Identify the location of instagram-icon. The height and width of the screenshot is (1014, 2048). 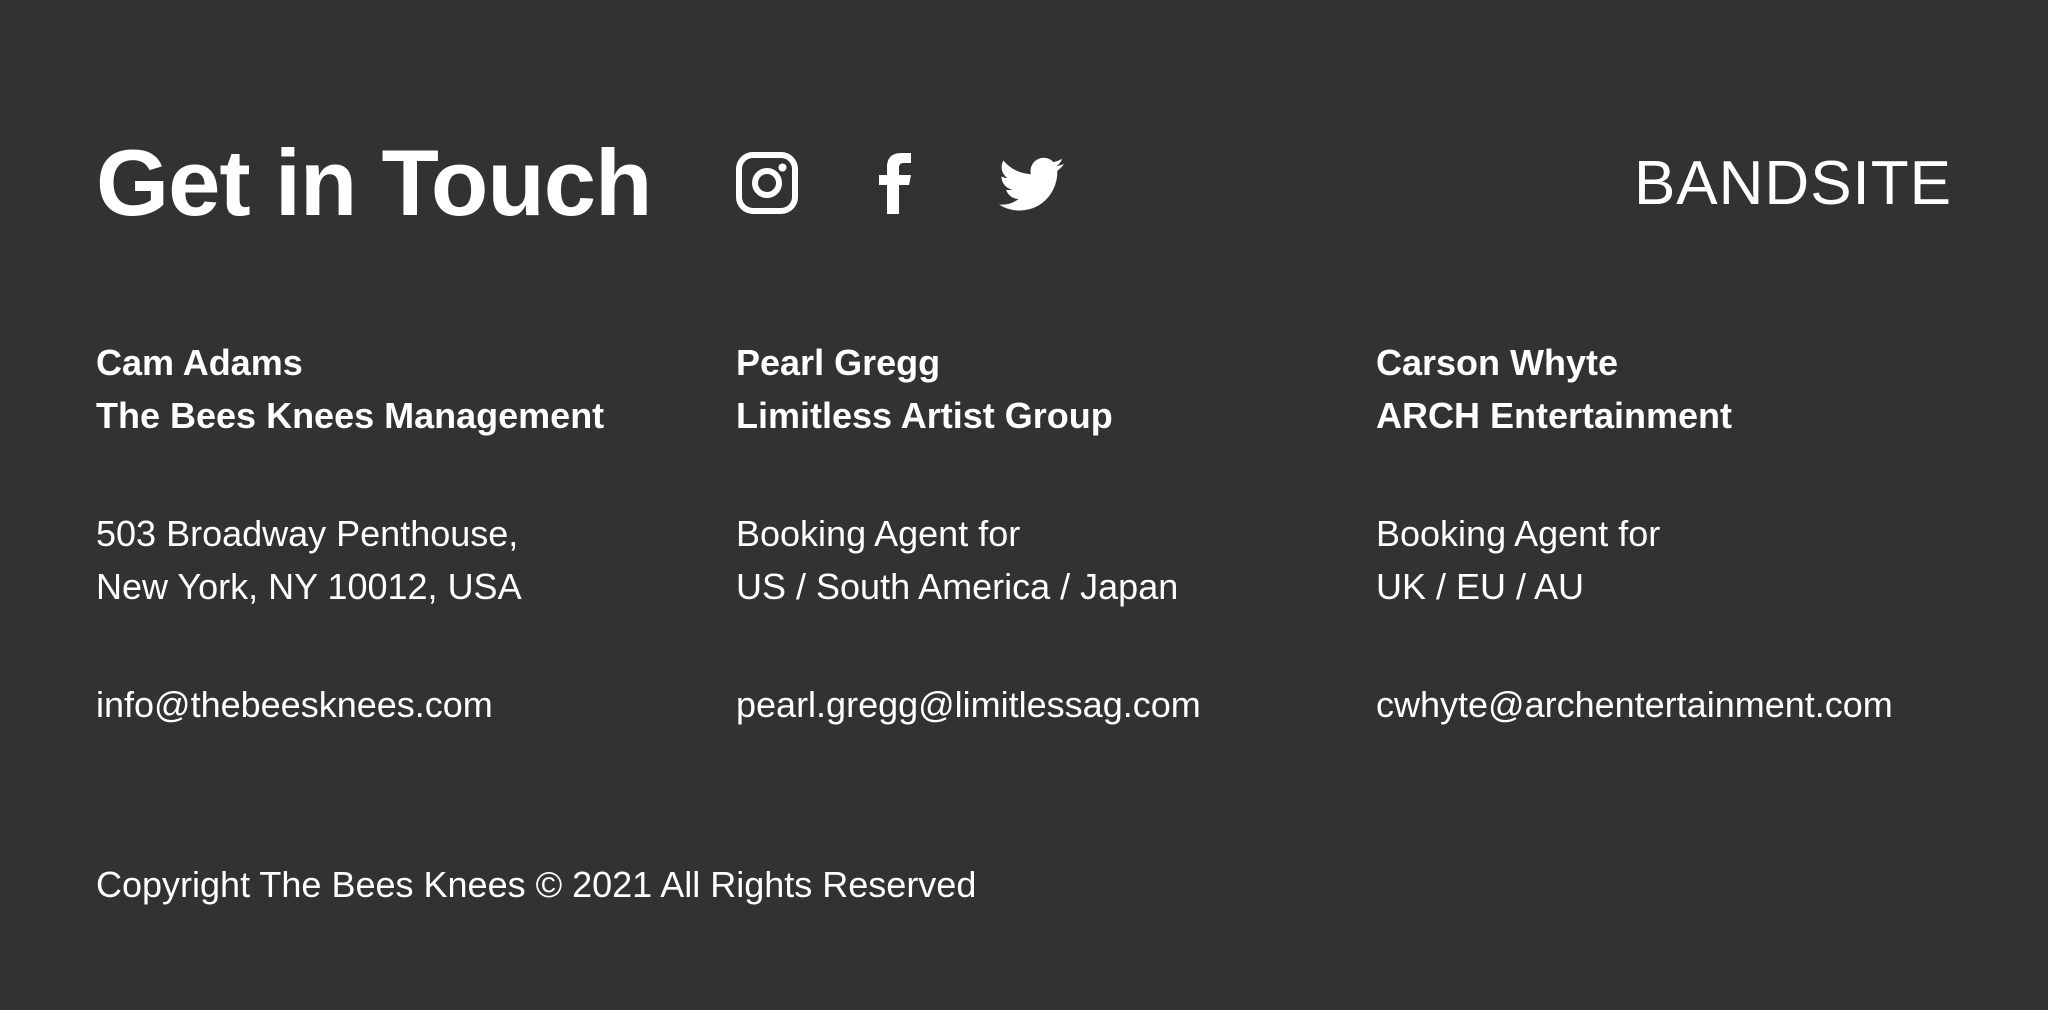
(767, 183).